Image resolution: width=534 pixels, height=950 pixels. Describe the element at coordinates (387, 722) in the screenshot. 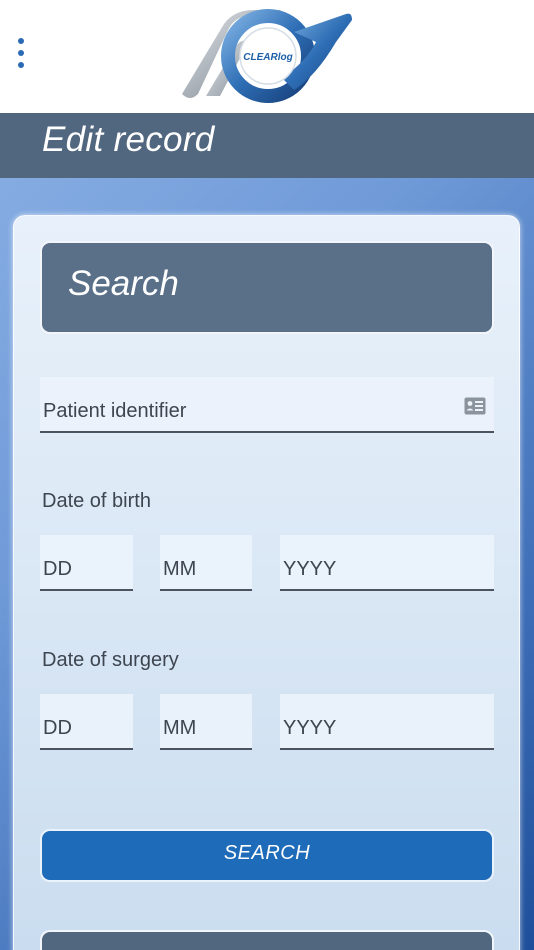

I see `surgery-year-input: YYYY` at that location.